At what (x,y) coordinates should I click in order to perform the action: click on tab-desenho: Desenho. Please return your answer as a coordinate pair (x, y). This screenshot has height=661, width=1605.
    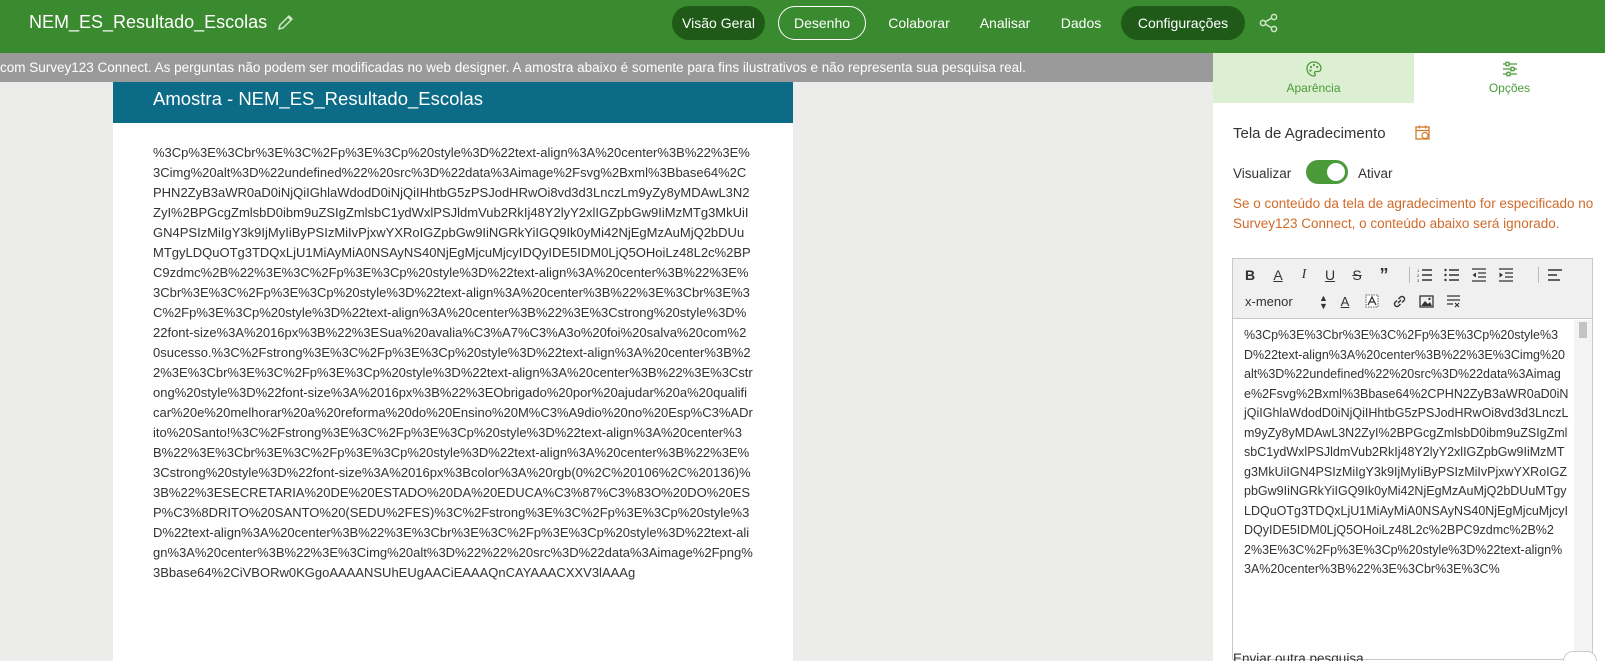
    Looking at the image, I should click on (822, 23).